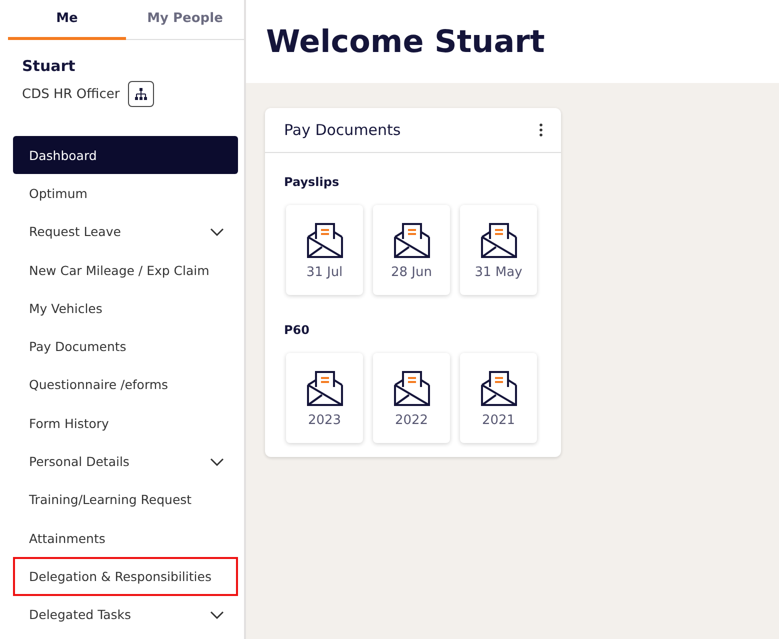  What do you see at coordinates (125, 615) in the screenshot?
I see `nav-item: Delegated Tasks` at bounding box center [125, 615].